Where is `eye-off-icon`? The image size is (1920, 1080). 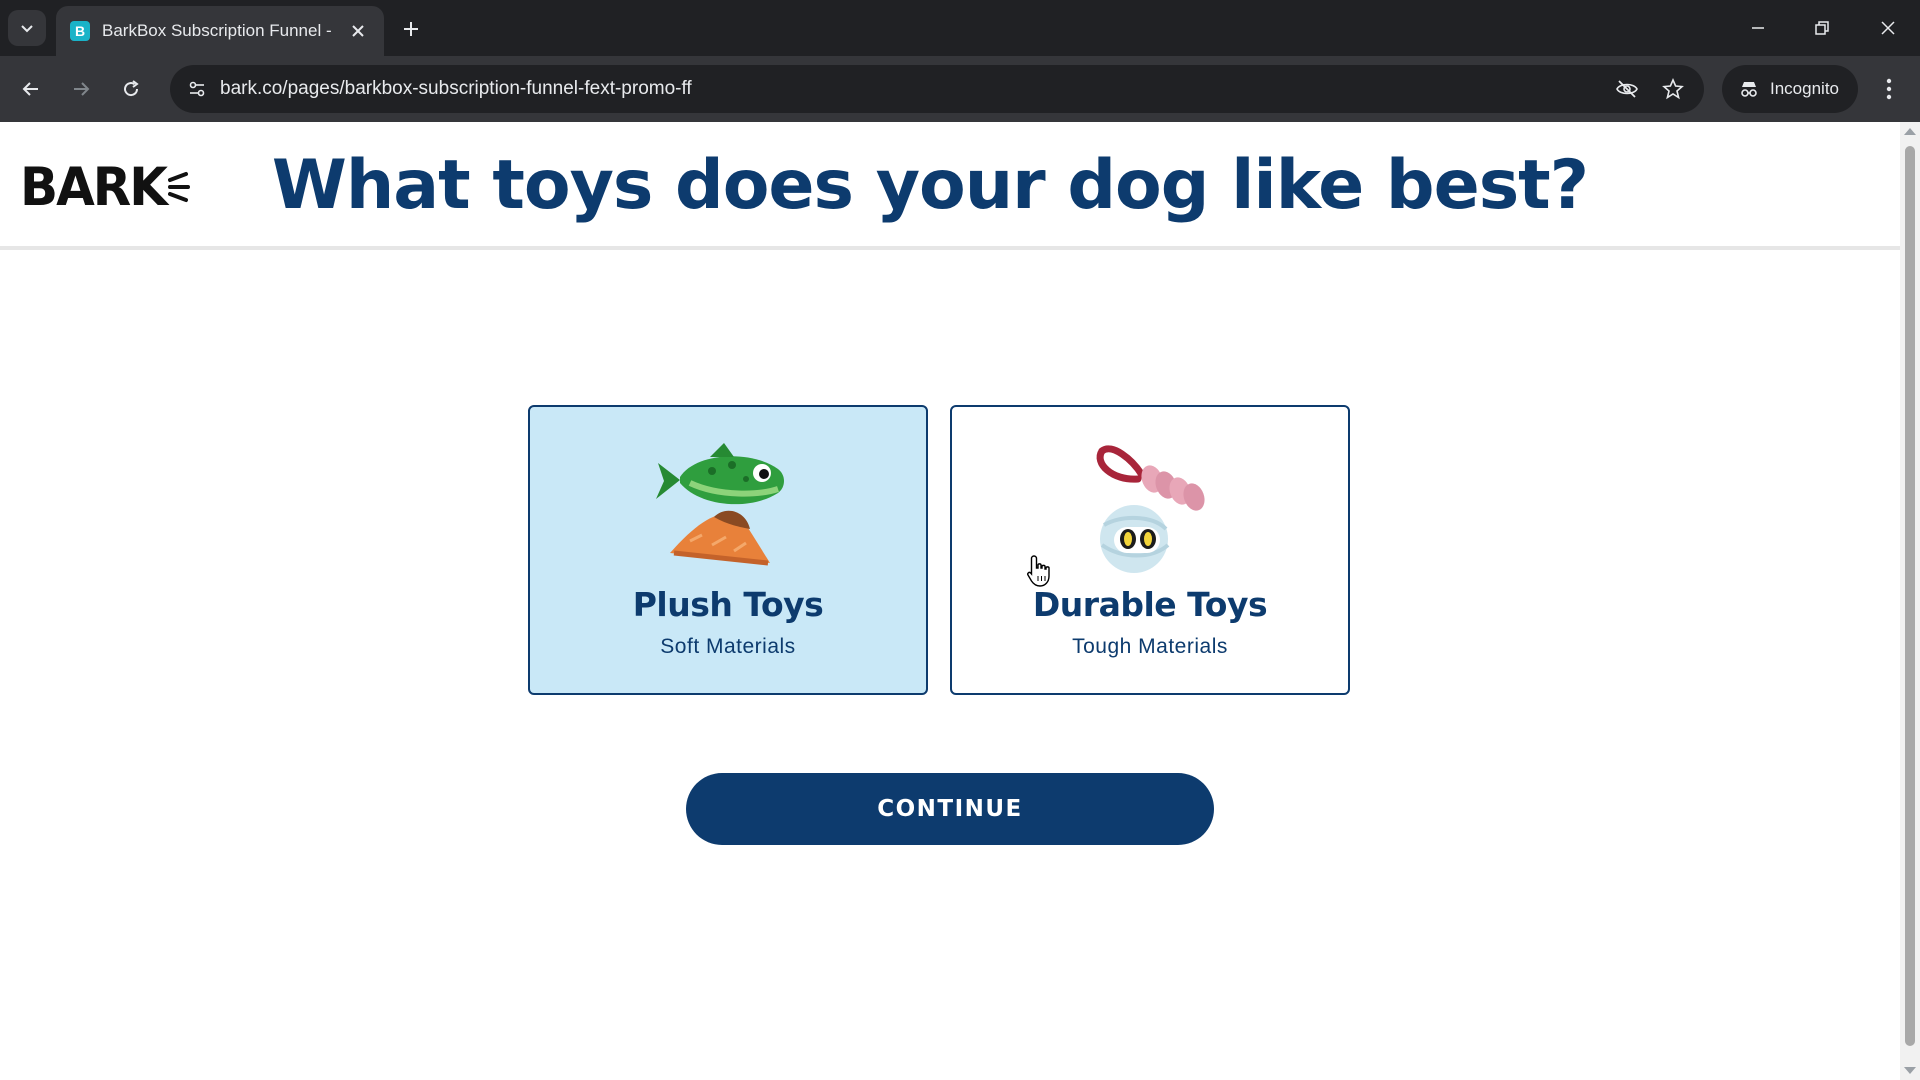
eye-off-icon is located at coordinates (1627, 89).